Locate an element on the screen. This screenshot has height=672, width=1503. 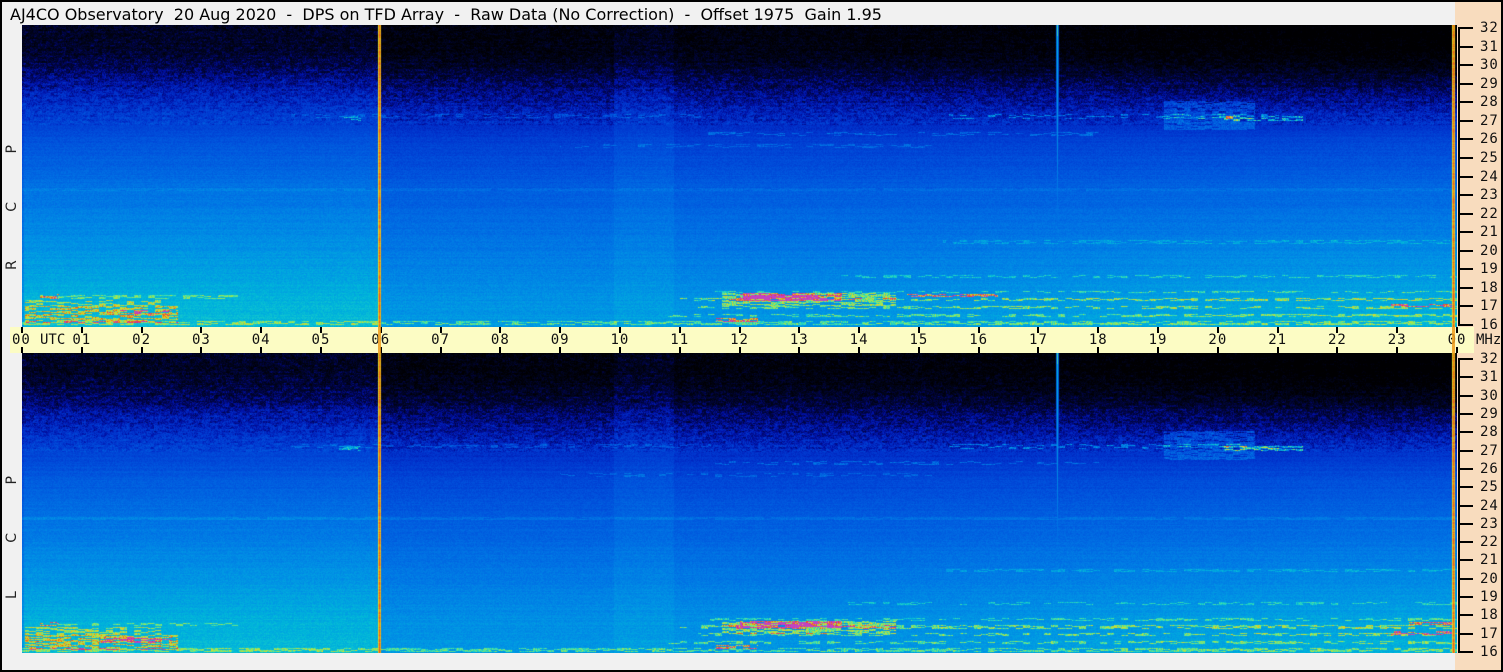
time-tick-label: 08 is located at coordinates (500, 340).